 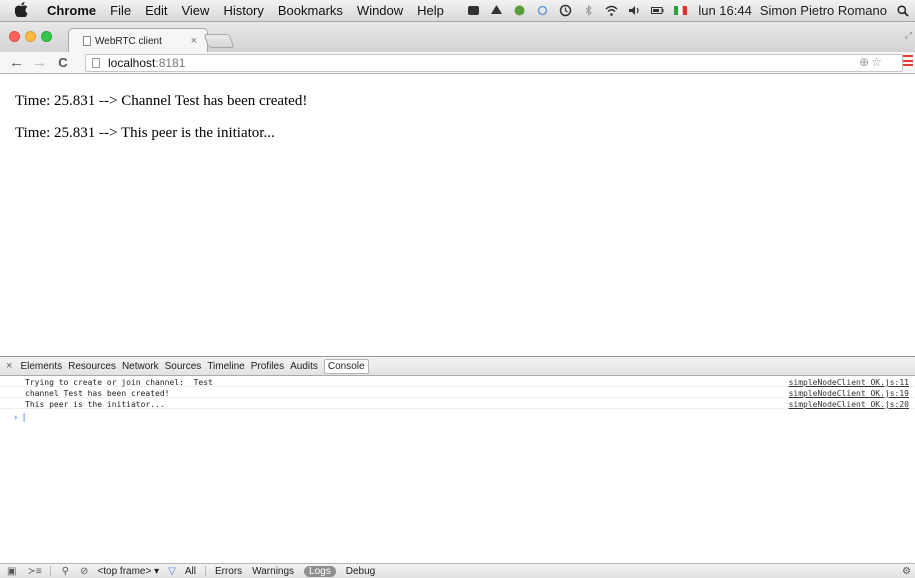 What do you see at coordinates (170, 63) in the screenshot?
I see `url-port: :8181` at bounding box center [170, 63].